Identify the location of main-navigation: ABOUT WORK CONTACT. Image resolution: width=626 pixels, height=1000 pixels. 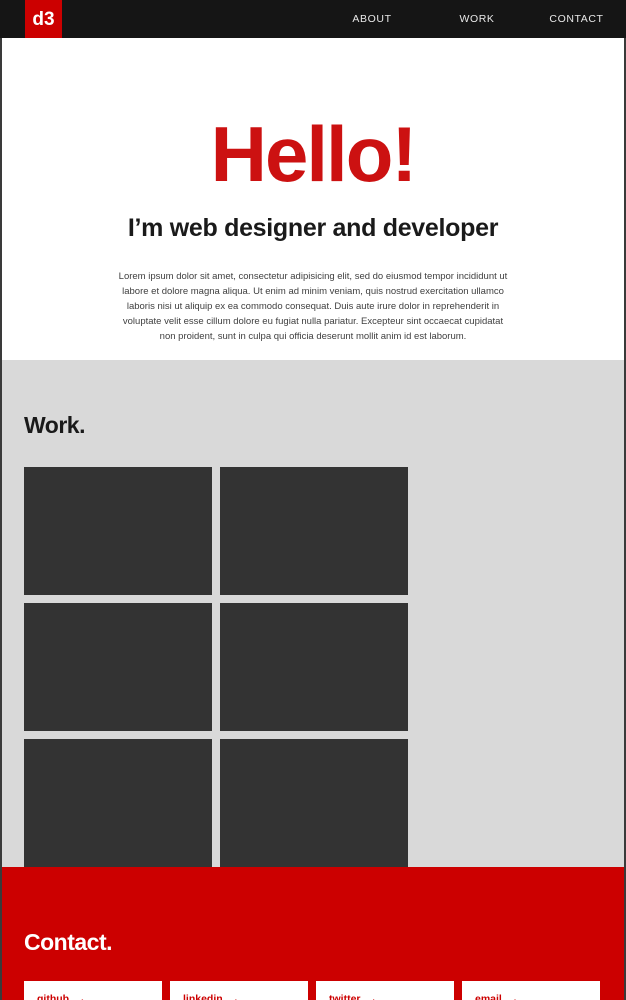
(471, 19).